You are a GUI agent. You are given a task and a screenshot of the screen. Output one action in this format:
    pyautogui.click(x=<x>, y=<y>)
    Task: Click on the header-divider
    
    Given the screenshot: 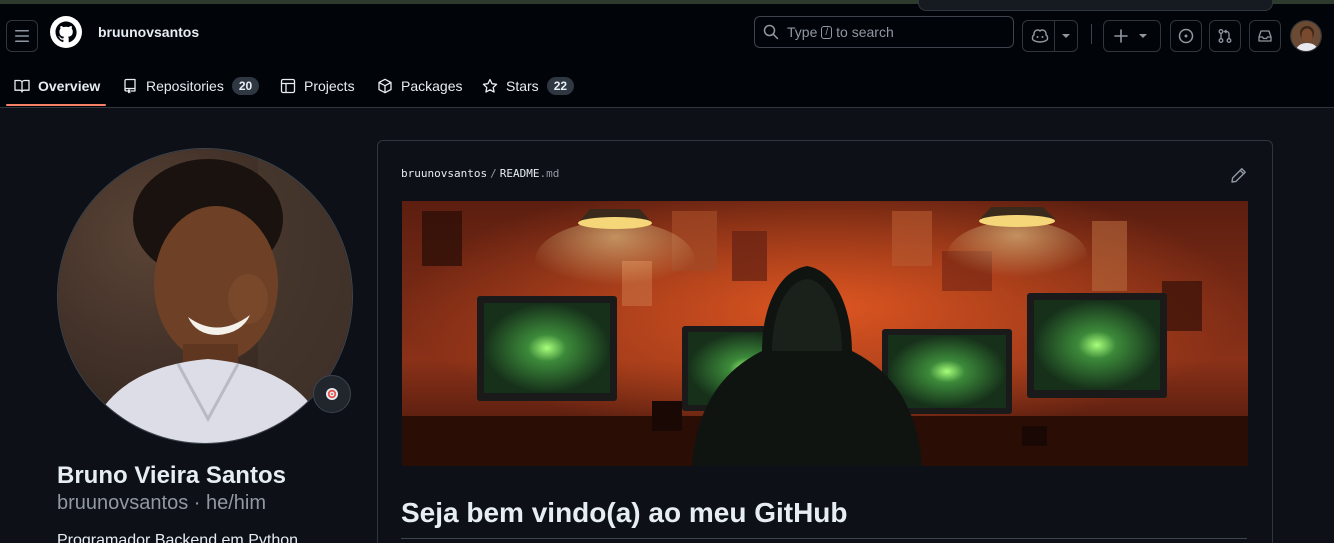 What is the action you would take?
    pyautogui.click(x=1091, y=34)
    